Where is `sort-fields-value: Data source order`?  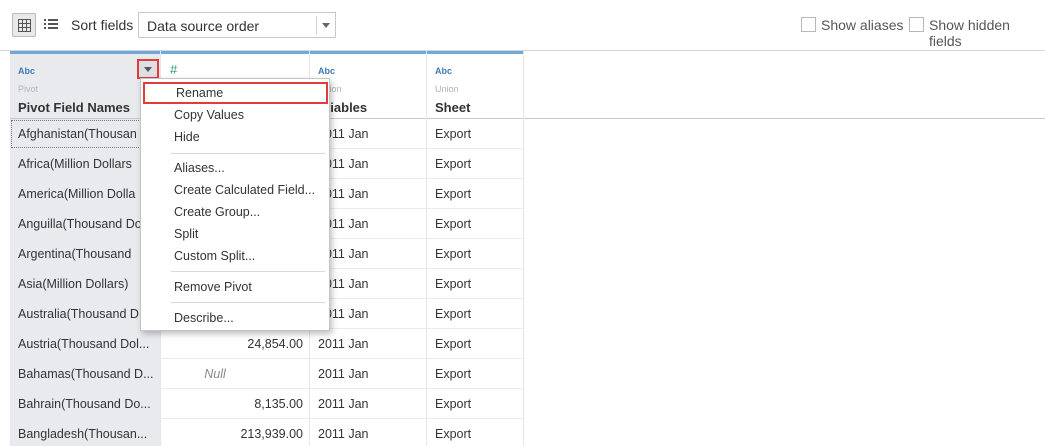
sort-fields-value: Data source order is located at coordinates (203, 26).